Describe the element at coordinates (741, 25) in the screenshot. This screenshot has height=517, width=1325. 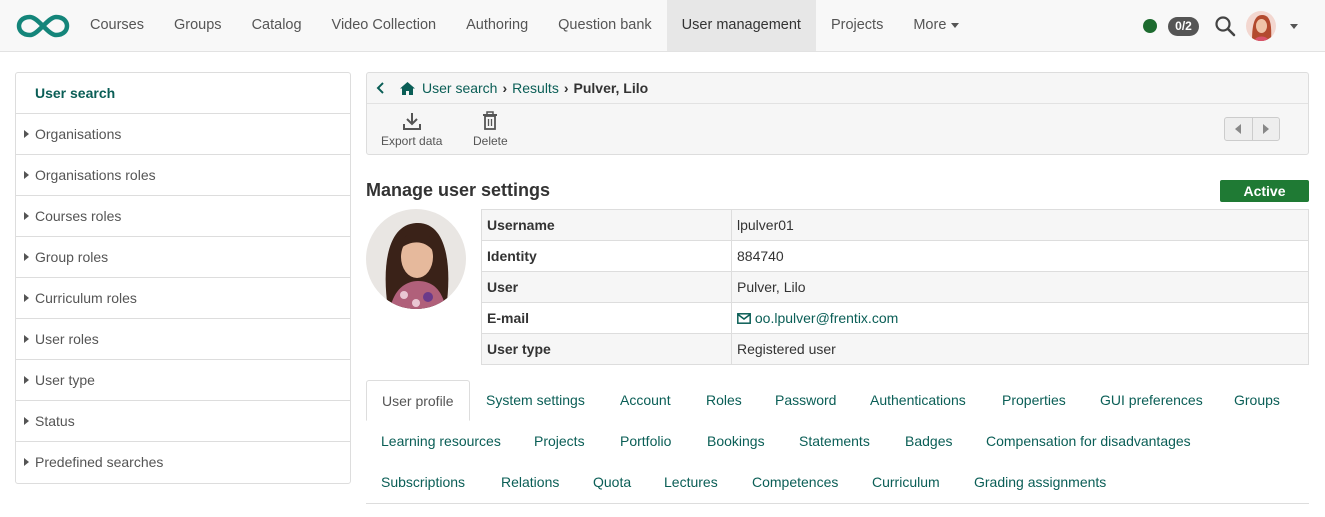
I see `nav-user-management: User management` at that location.